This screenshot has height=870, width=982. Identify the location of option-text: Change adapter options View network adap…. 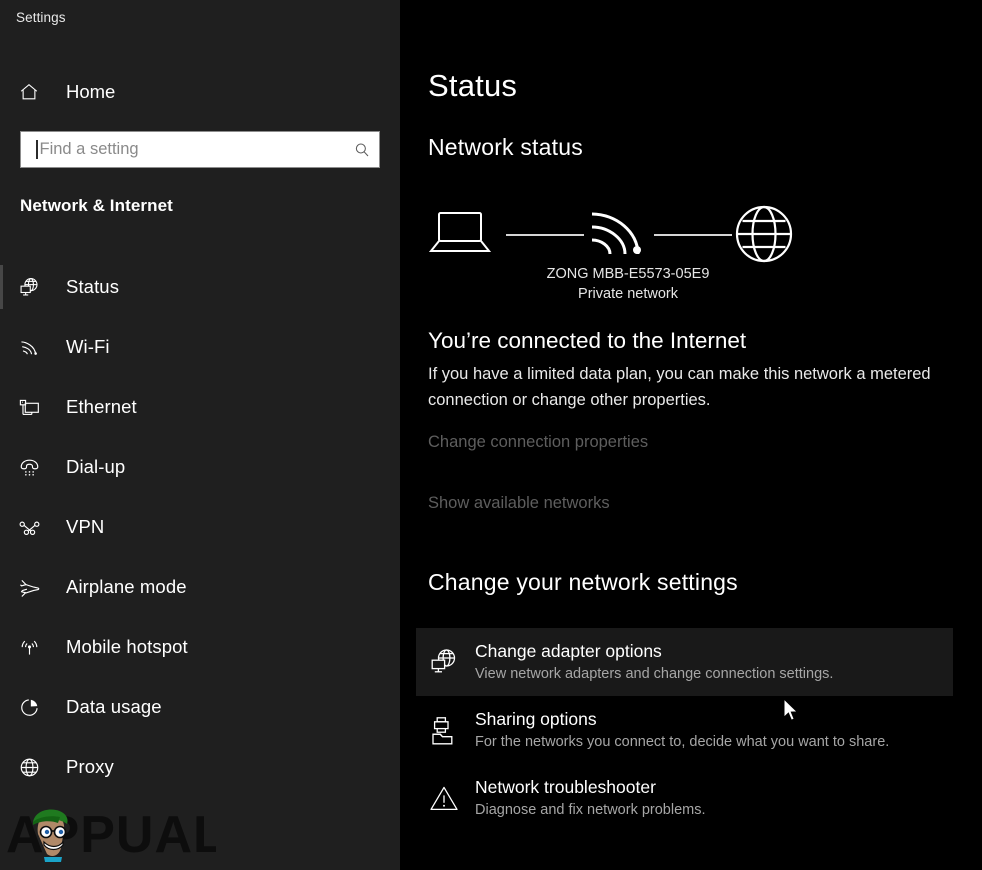
(654, 662).